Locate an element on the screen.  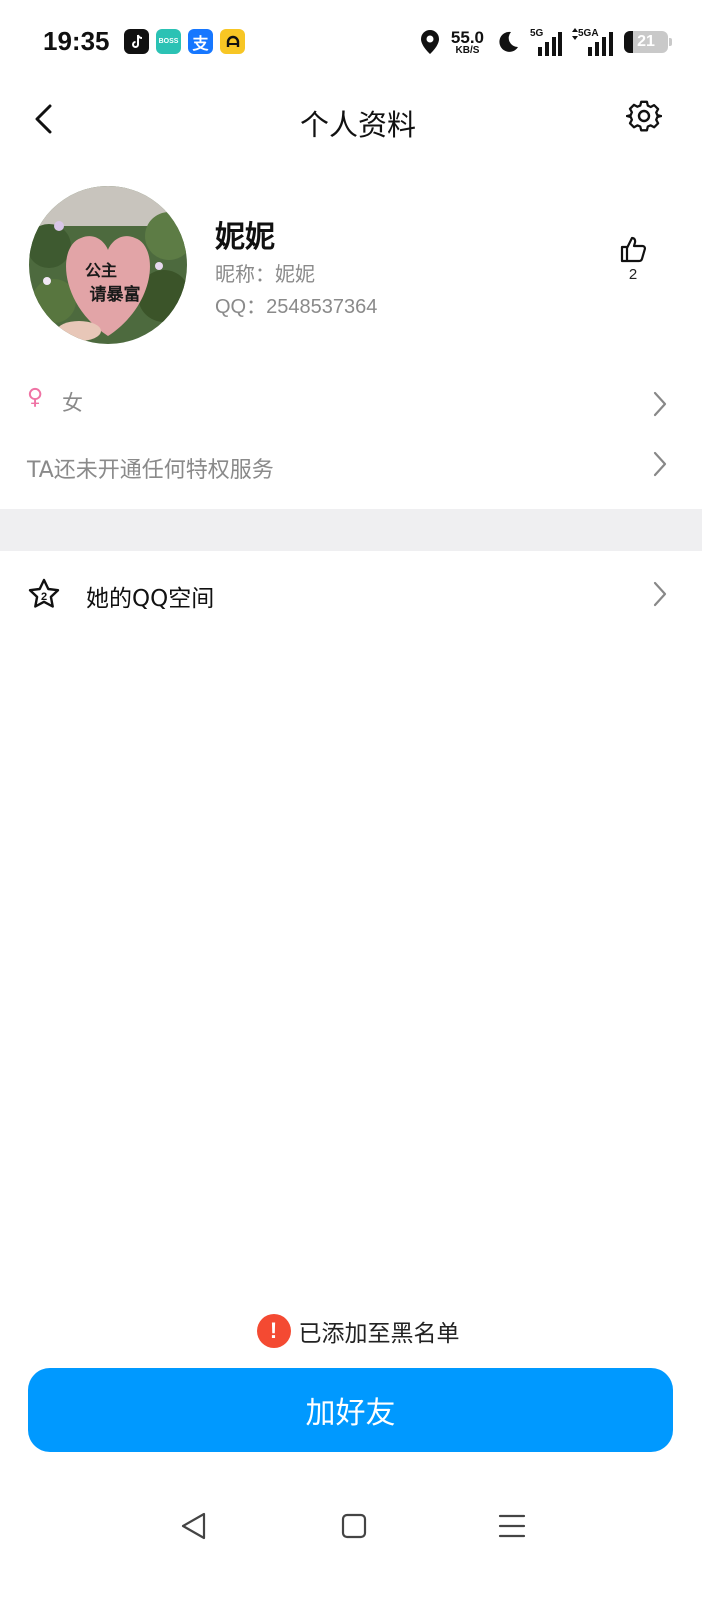
svg-text: 公主 is located at coordinates (101, 270).